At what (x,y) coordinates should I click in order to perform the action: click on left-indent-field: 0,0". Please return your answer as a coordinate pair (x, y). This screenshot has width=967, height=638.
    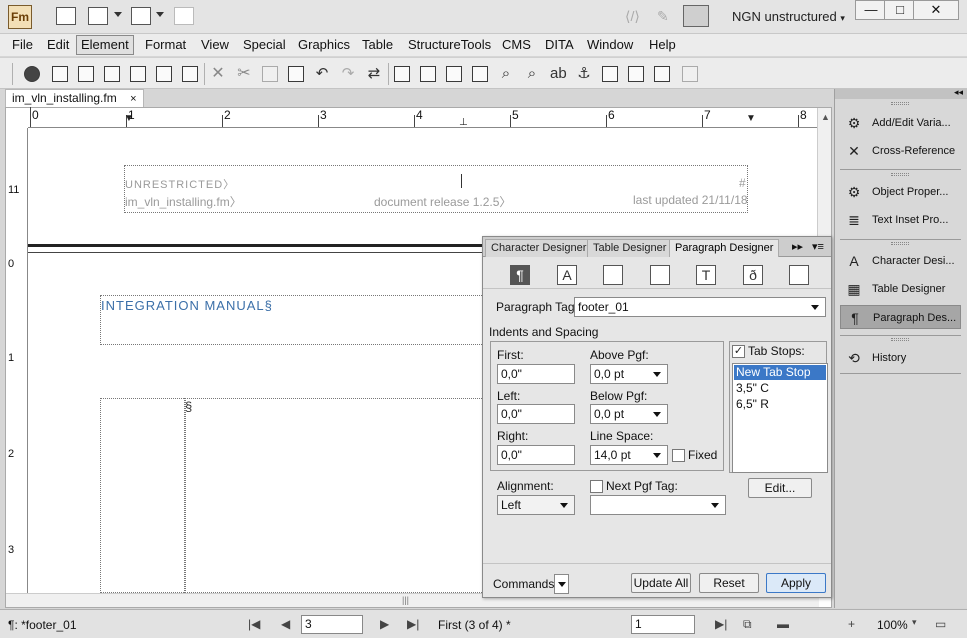
    Looking at the image, I should click on (536, 414).